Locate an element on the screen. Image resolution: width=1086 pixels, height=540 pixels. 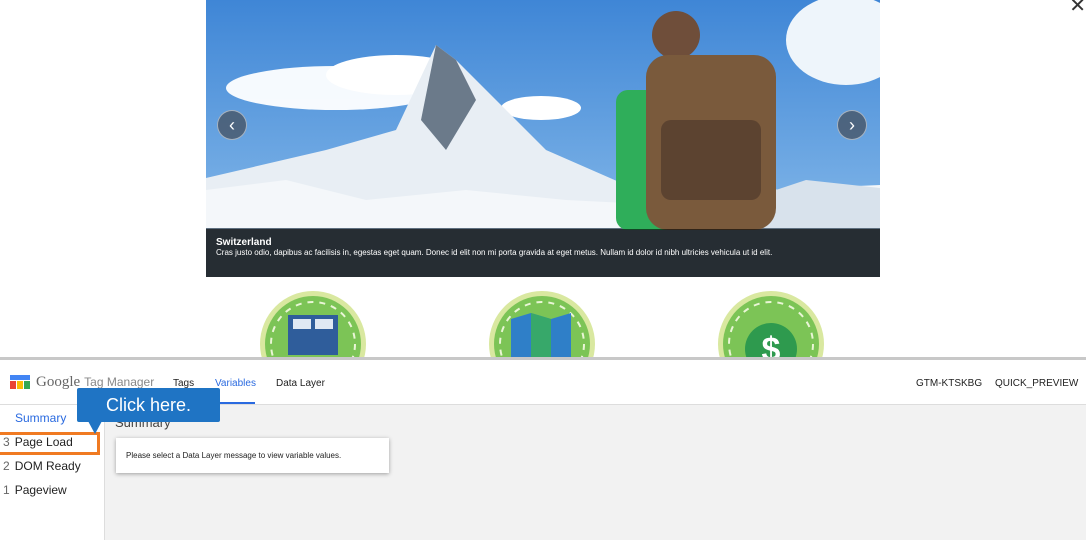
environment-label: QUICK_PREVIEW is located at coordinates (1037, 383).